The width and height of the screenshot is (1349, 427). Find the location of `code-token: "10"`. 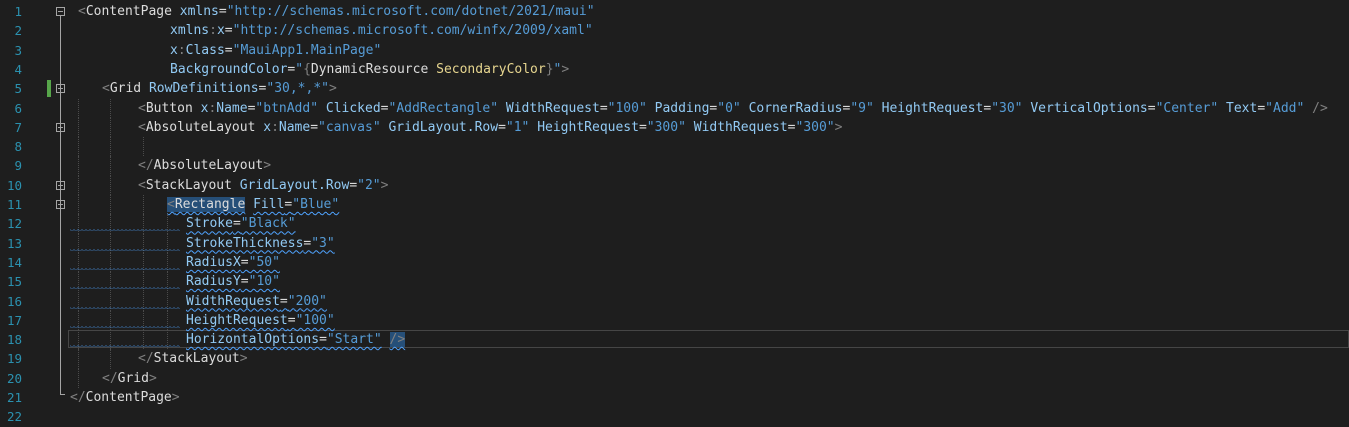

code-token: "10" is located at coordinates (264, 282).